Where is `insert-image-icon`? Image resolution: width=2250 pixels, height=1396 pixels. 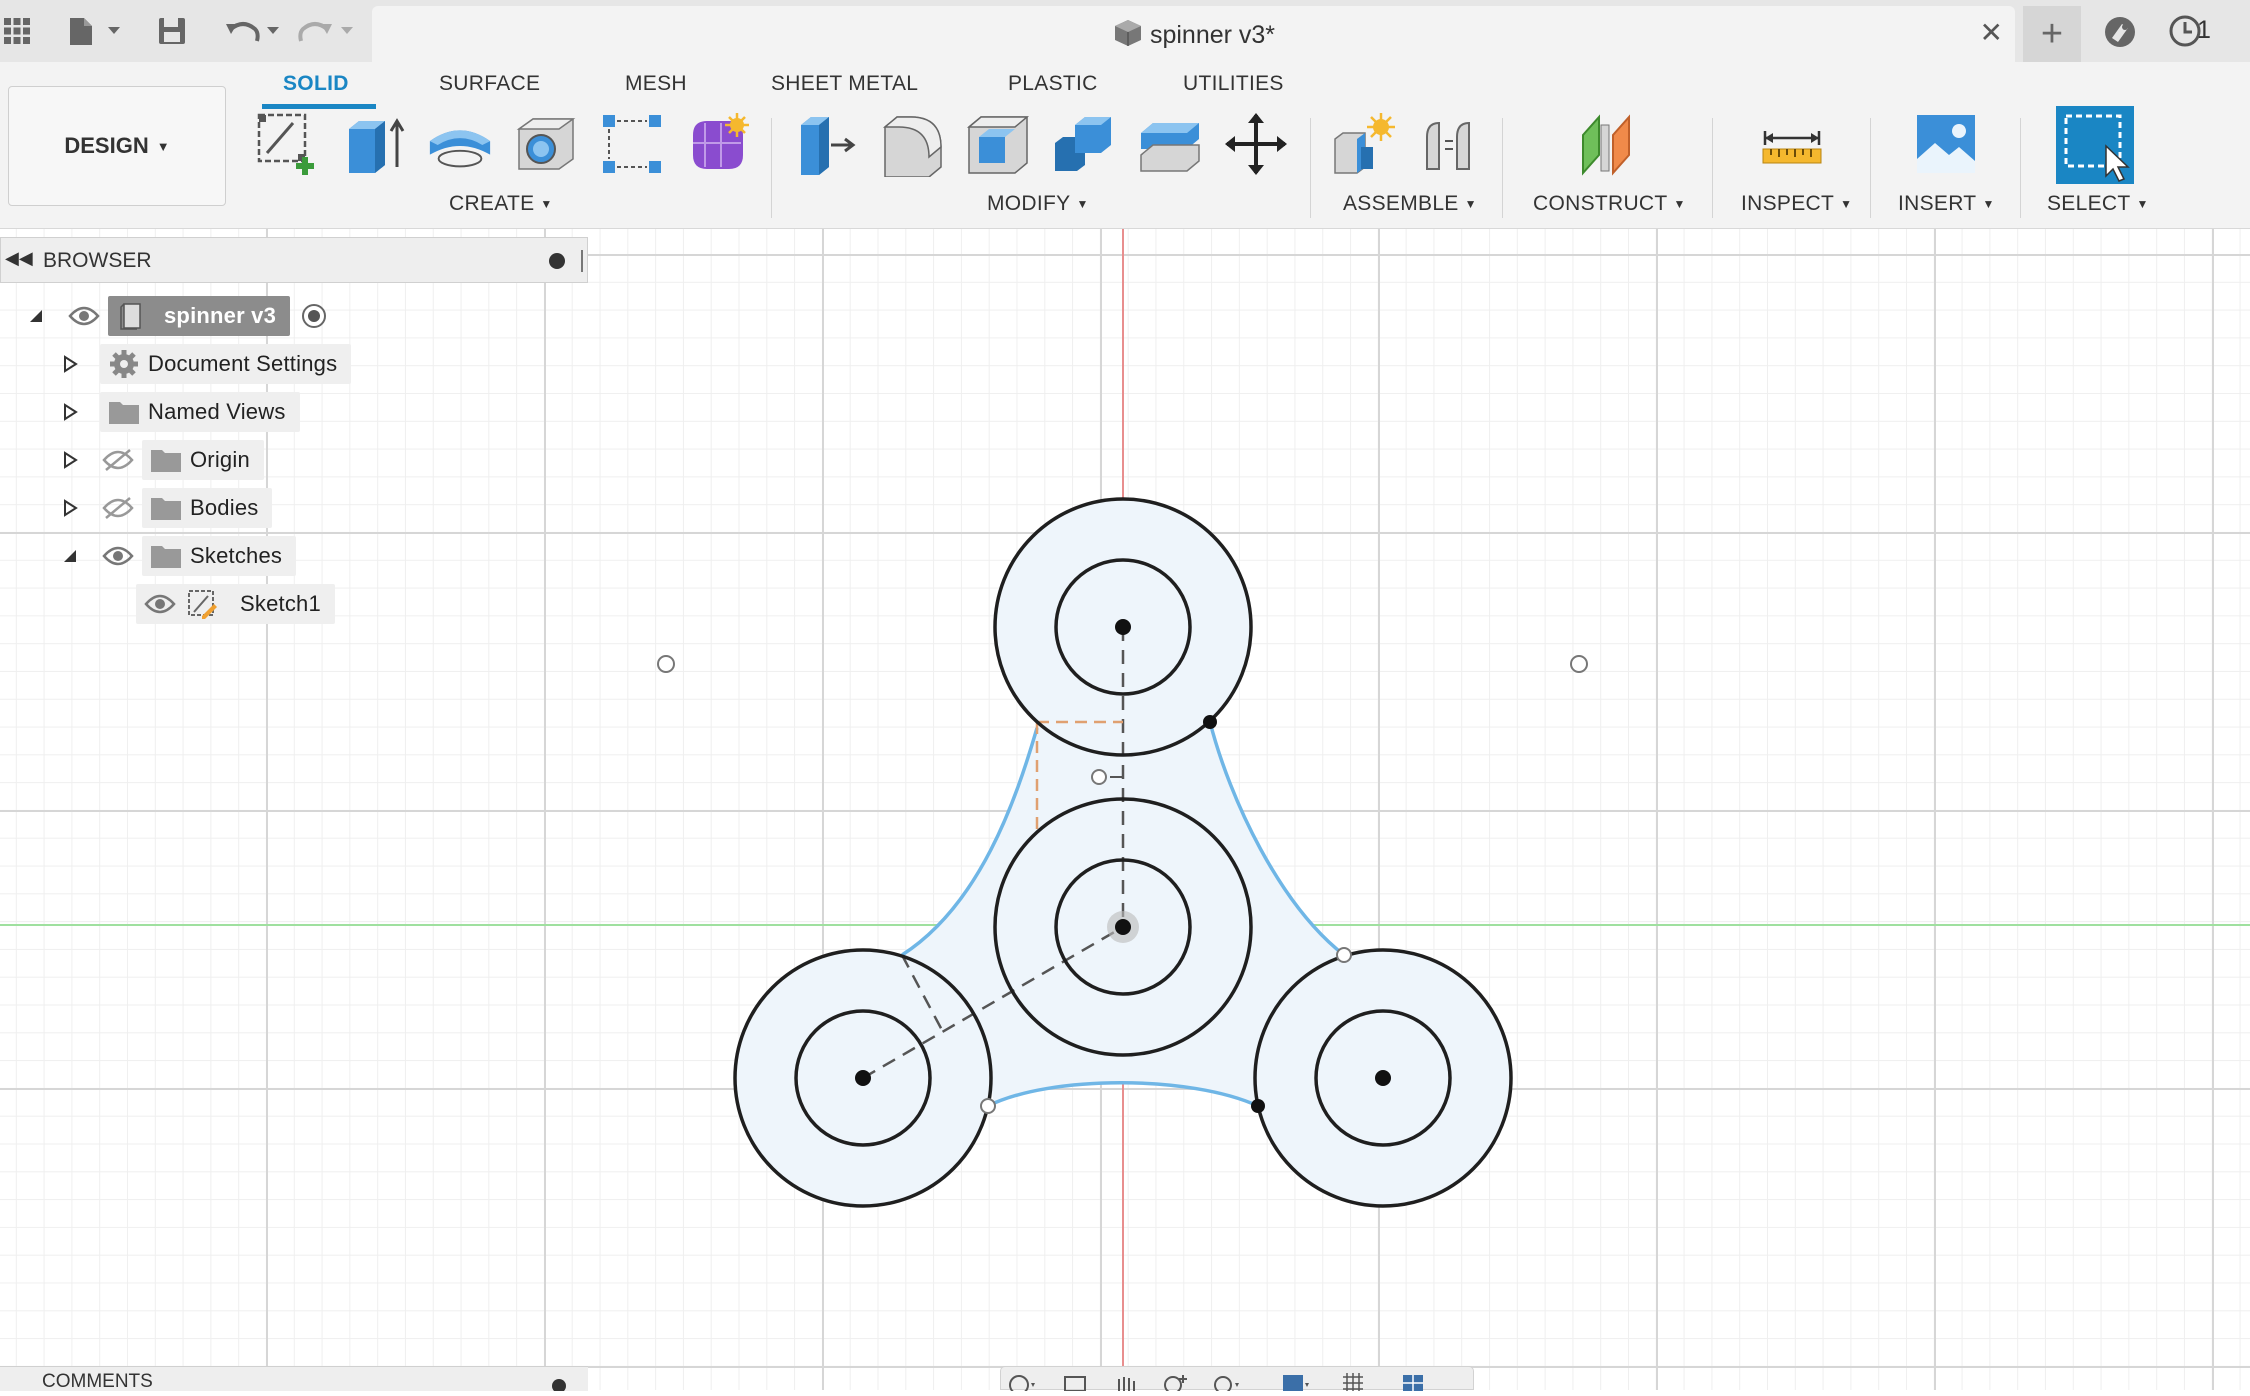
insert-image-icon is located at coordinates (1946, 144).